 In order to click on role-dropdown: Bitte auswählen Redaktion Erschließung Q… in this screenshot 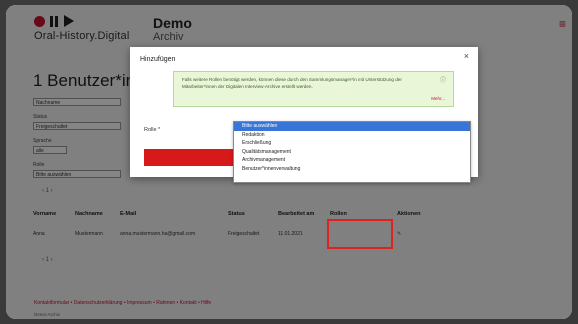, I will do `click(352, 152)`.